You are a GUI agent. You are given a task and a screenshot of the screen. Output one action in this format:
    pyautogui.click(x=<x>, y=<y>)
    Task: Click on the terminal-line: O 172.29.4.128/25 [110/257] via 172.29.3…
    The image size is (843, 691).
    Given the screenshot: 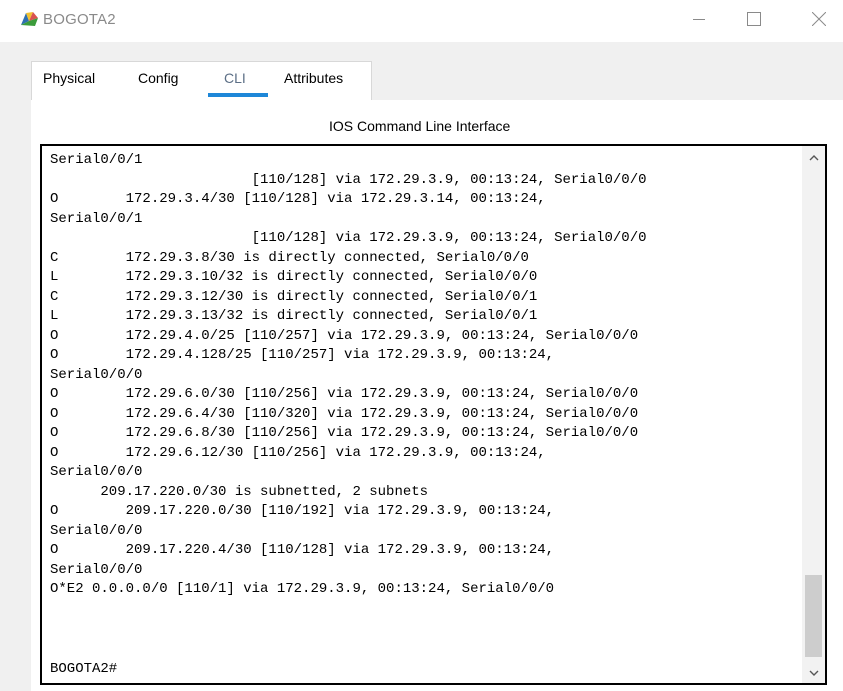 What is the action you would take?
    pyautogui.click(x=302, y=355)
    